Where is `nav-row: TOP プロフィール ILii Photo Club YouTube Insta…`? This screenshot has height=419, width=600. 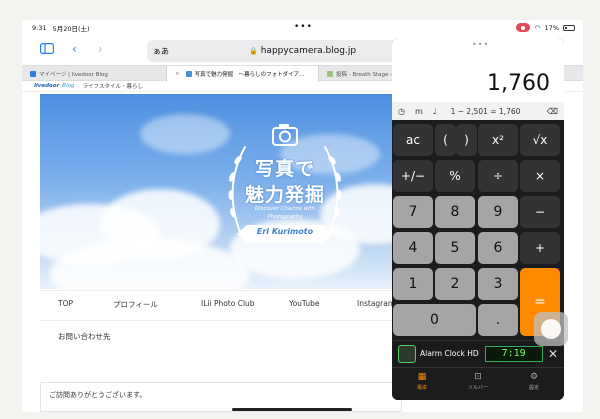
nav-row: TOP プロフィール ILii Photo Club YouTube Insta… is located at coordinates (231, 304).